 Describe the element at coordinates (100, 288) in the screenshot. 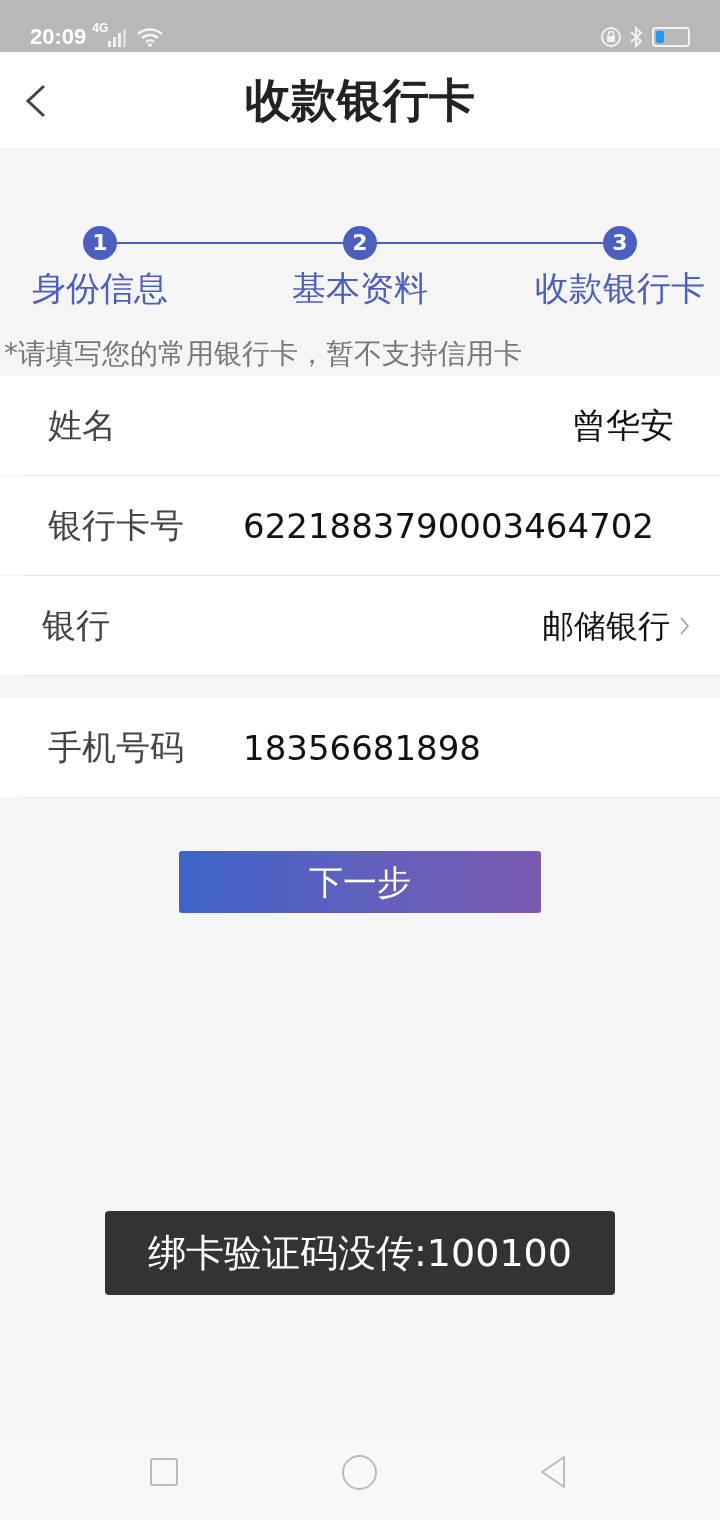

I see `step-label: 身份信息` at that location.